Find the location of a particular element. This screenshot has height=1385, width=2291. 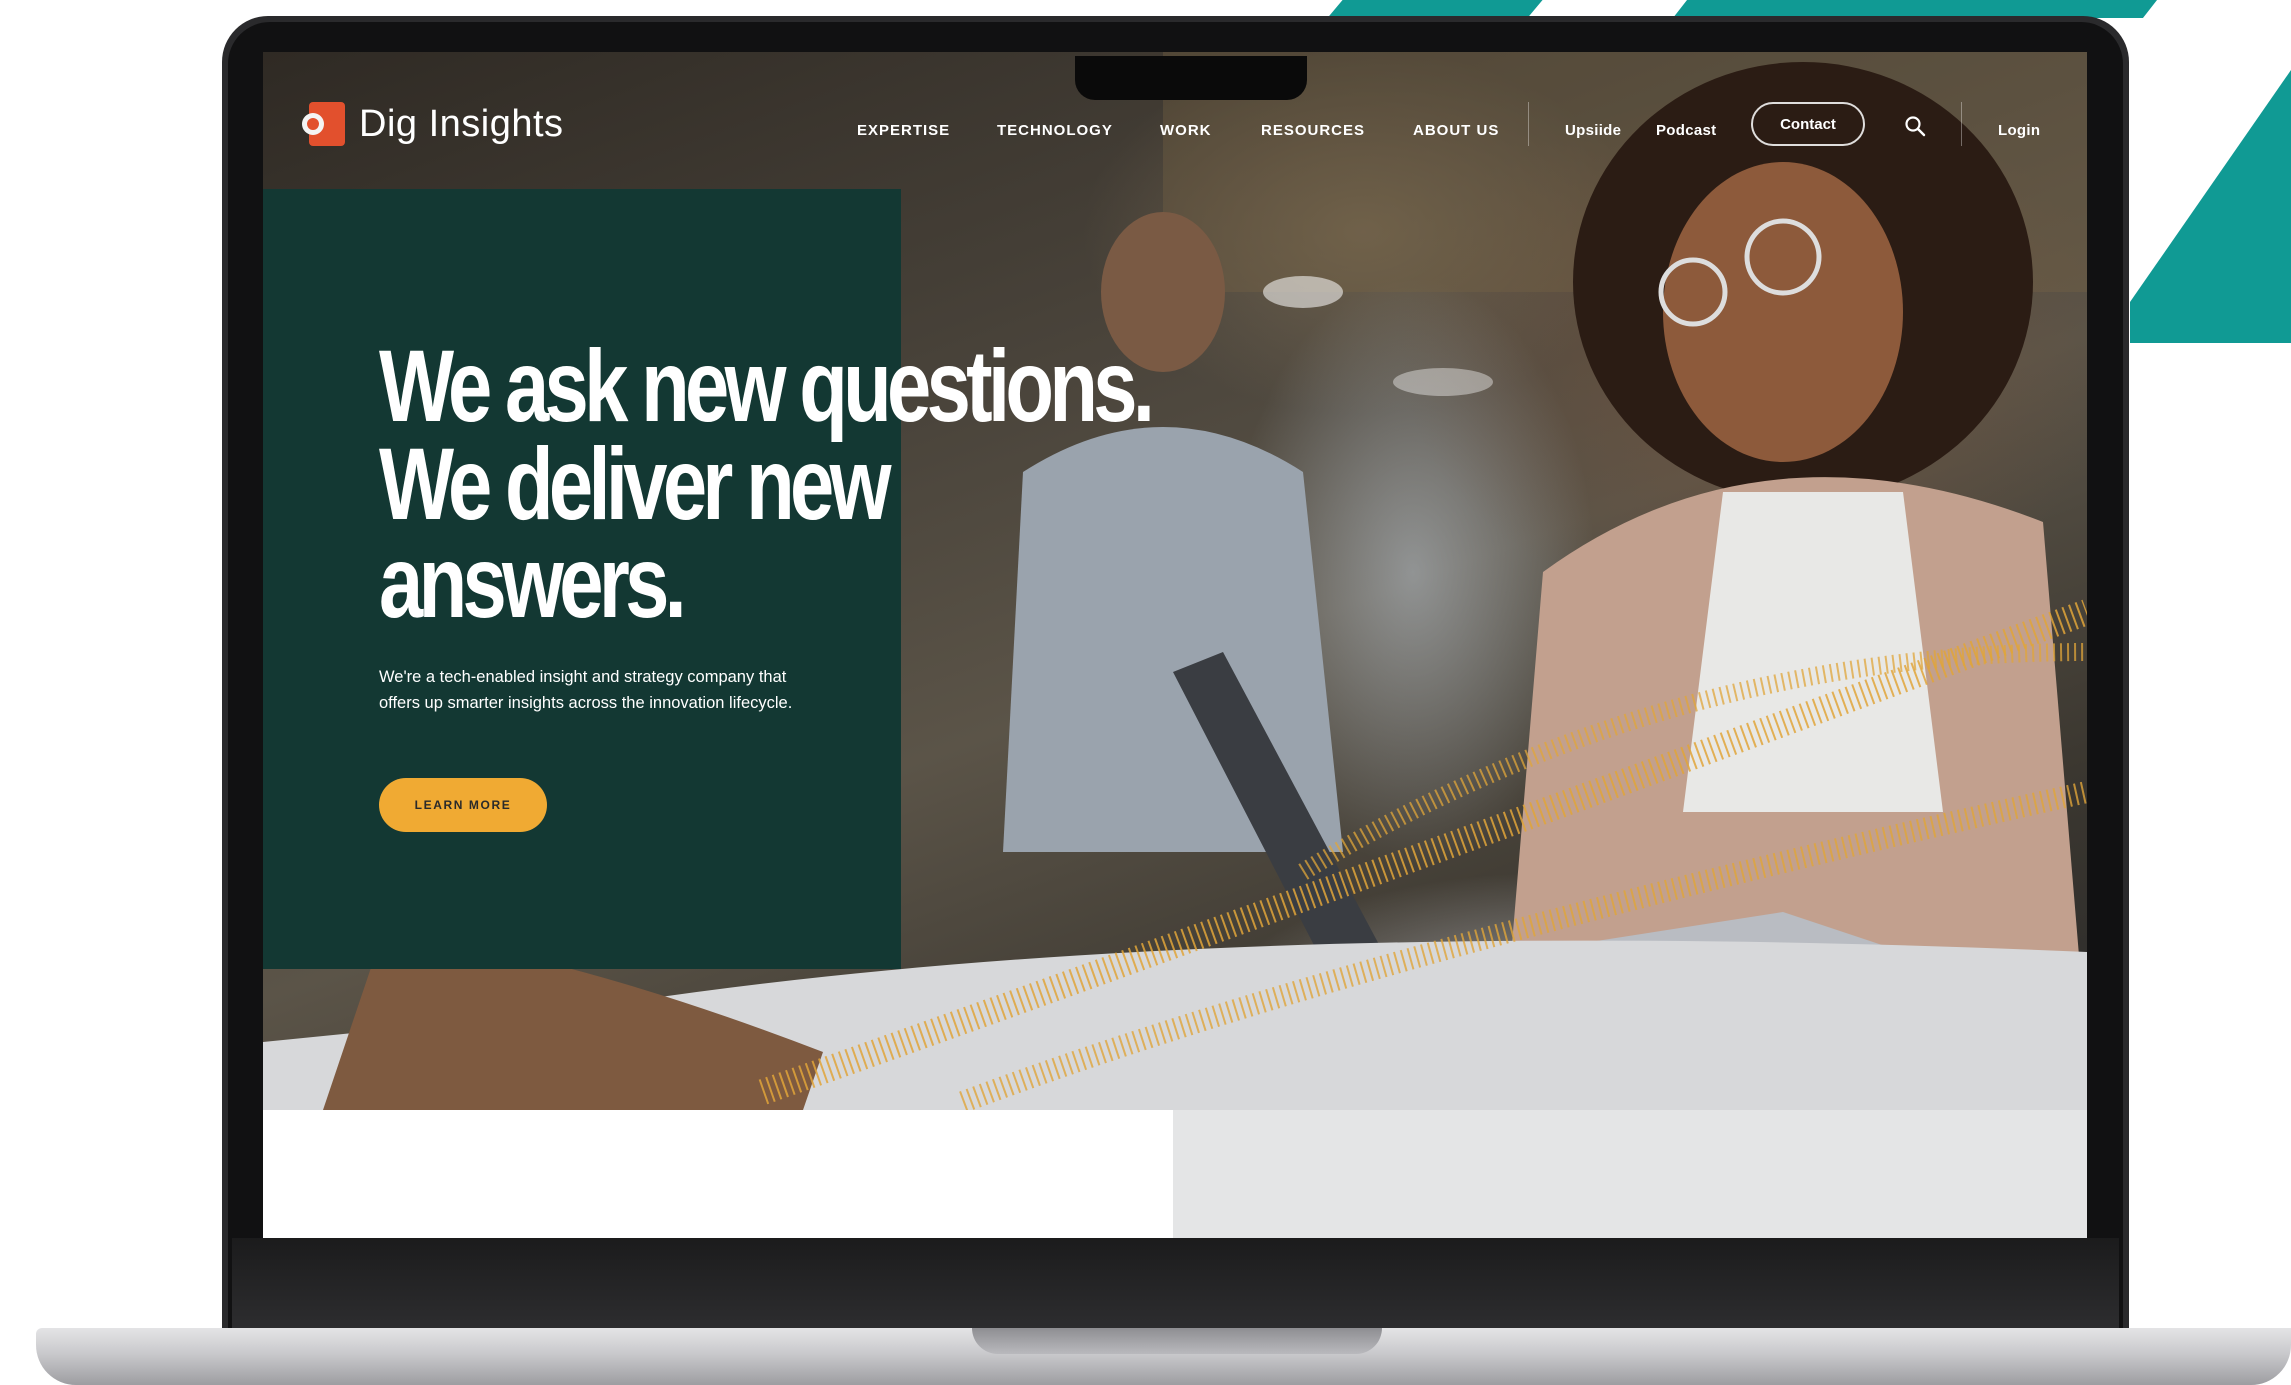

hero-headline-line: We ask new questions. is located at coordinates (767, 386).